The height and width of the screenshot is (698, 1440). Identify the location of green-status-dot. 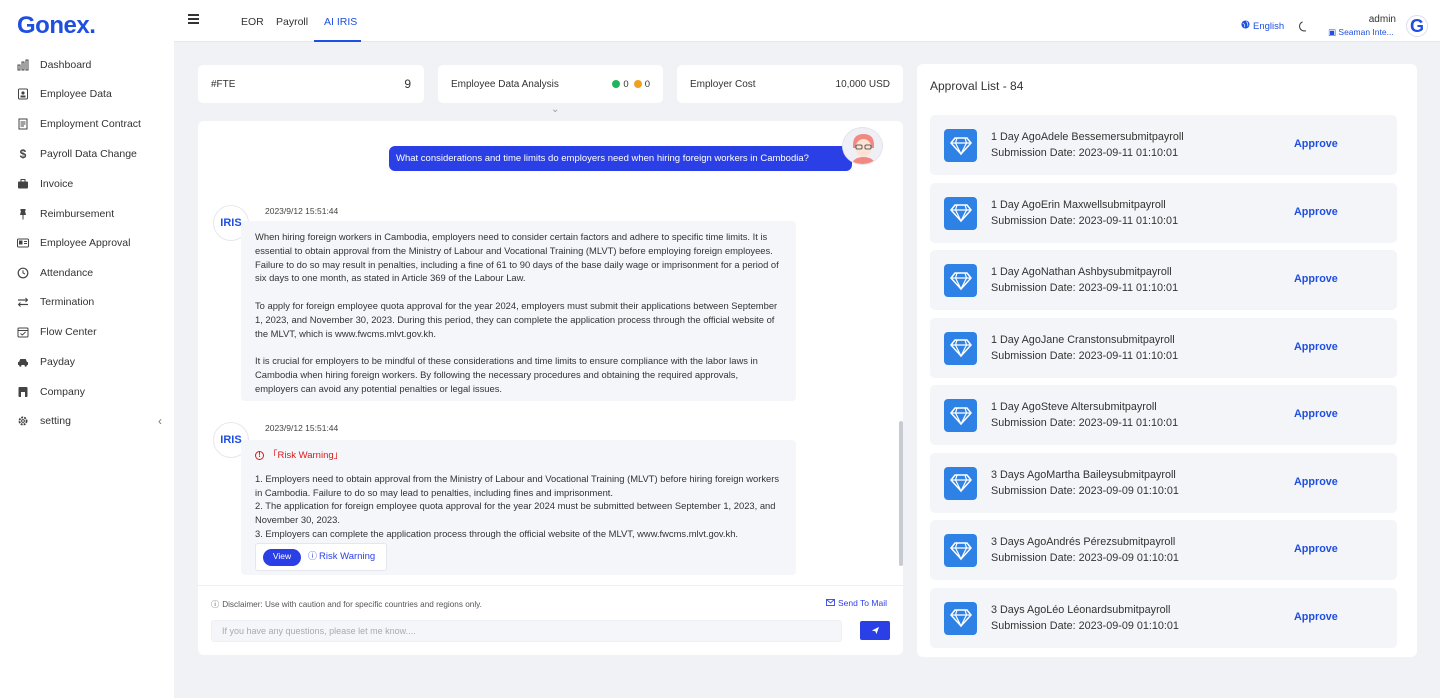
(616, 84).